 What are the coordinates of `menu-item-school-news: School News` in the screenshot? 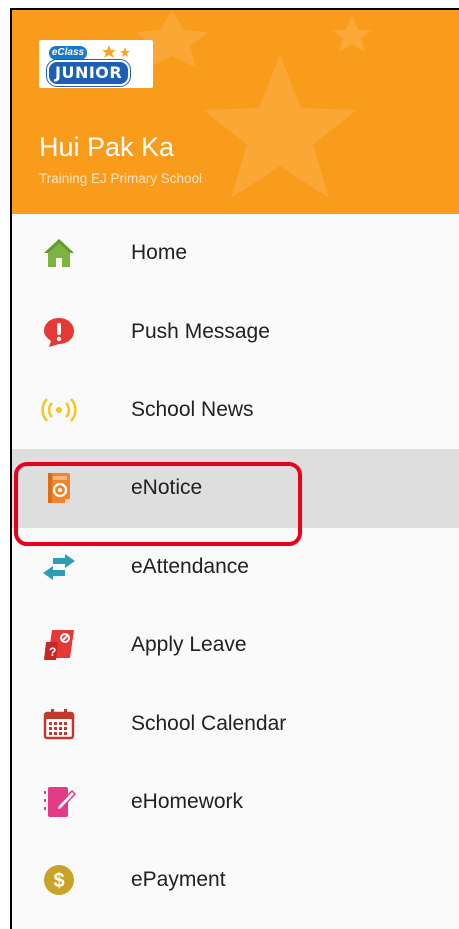 It's located at (235, 410).